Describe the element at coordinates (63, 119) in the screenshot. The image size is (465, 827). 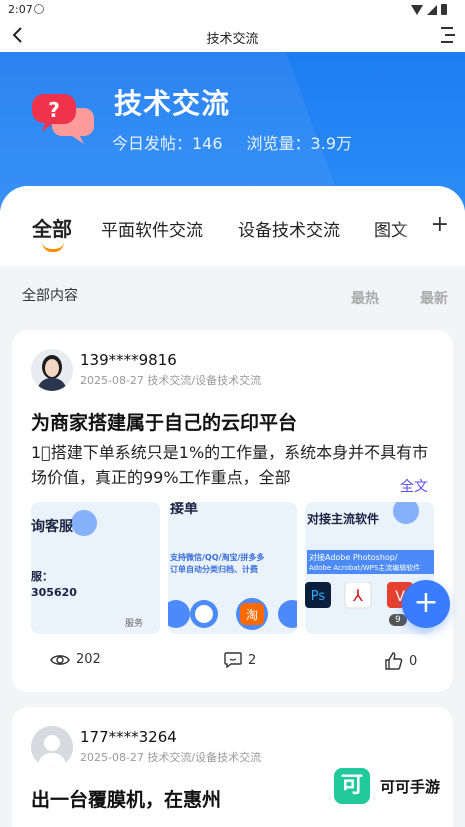
I see `question-chat-icon: ?` at that location.